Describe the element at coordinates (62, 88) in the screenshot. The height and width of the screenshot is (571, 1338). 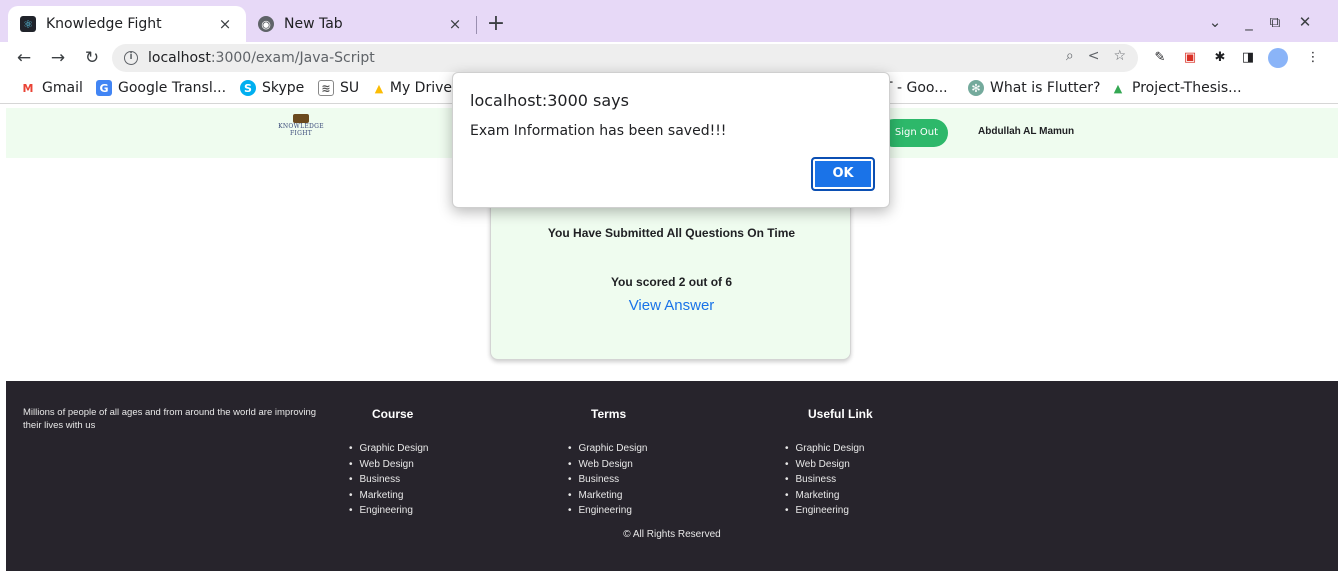
I see `bookmark-label: Gmail` at that location.